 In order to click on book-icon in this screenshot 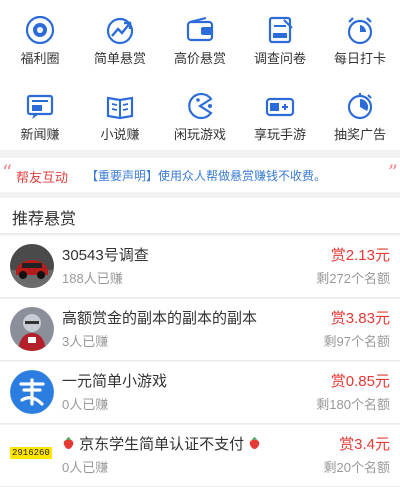, I will do `click(120, 108)`.